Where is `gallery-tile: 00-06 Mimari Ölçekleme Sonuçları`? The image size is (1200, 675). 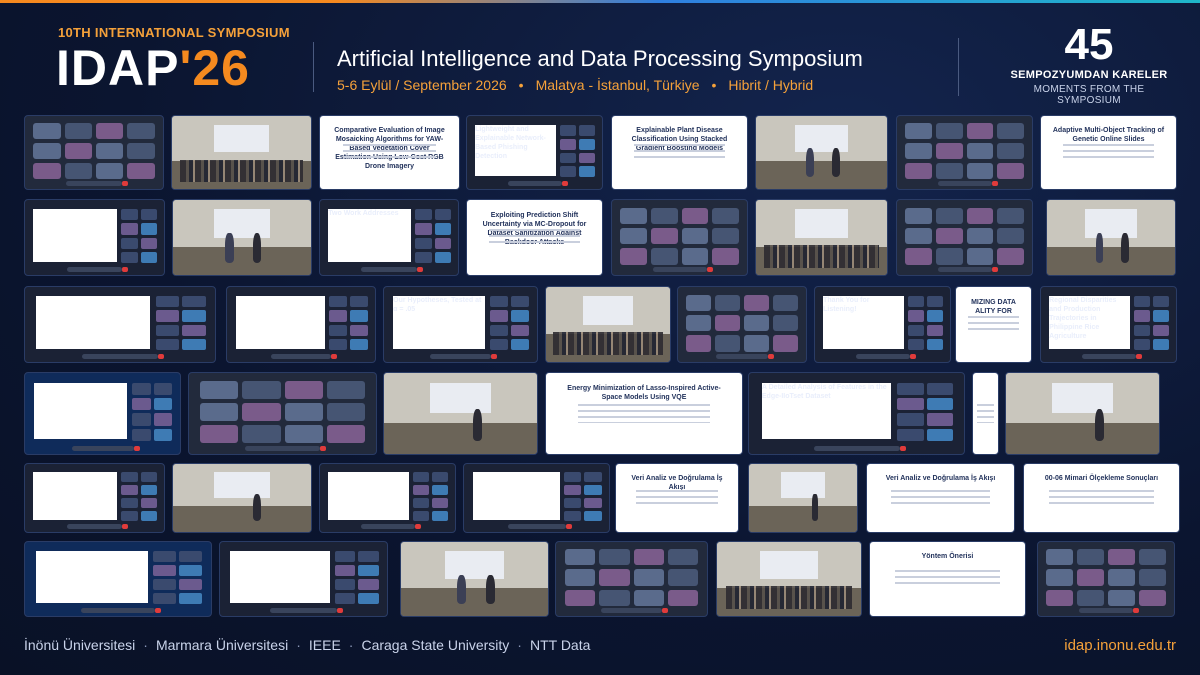 gallery-tile: 00-06 Mimari Ölçekleme Sonuçları is located at coordinates (1101, 498).